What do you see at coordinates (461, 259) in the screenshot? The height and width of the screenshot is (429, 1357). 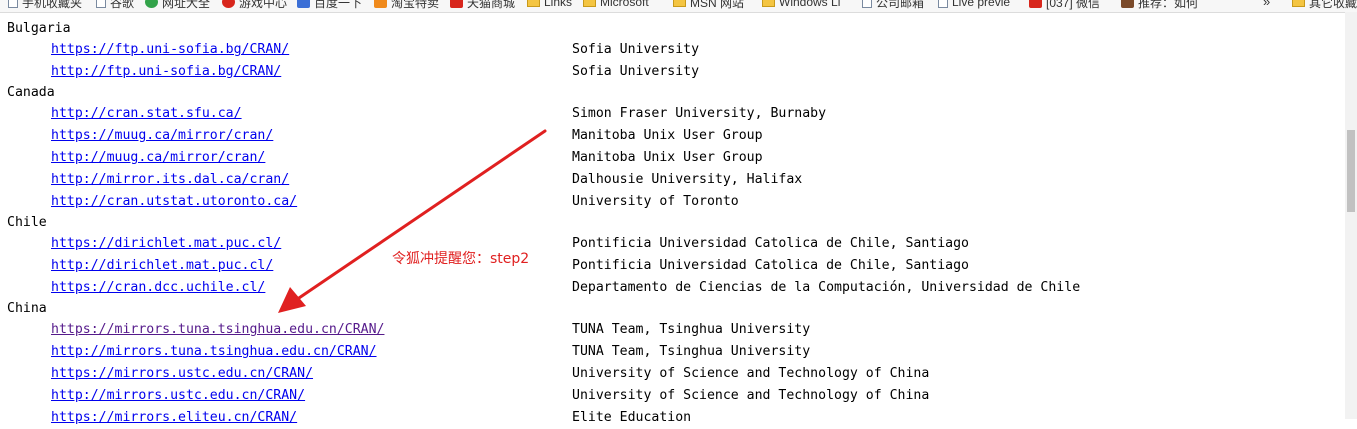 I see `annotation-note: 令狐冲提醒您：step2` at bounding box center [461, 259].